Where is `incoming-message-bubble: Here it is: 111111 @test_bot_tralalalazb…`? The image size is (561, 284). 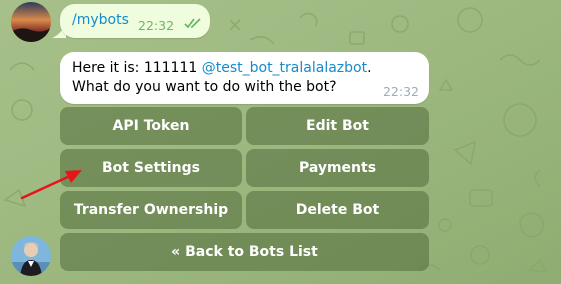
incoming-message-bubble: Here it is: 111111 @test_bot_tralalalazb… is located at coordinates (244, 78).